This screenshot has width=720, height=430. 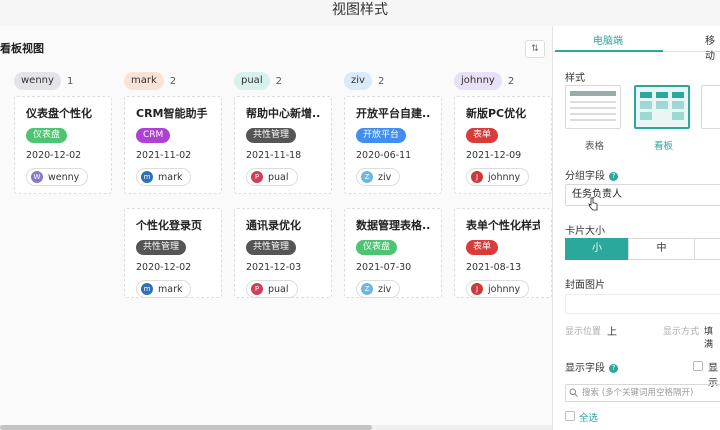 What do you see at coordinates (170, 177) in the screenshot?
I see `assignee-name: mark` at bounding box center [170, 177].